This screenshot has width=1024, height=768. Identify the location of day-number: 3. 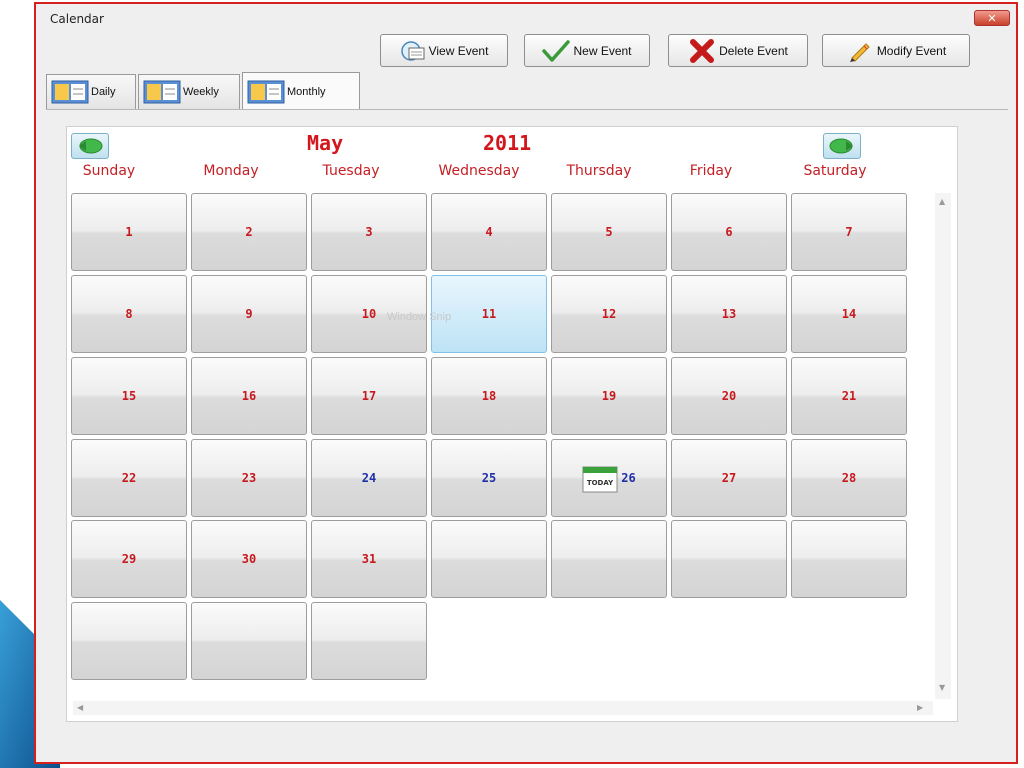
(369, 232).